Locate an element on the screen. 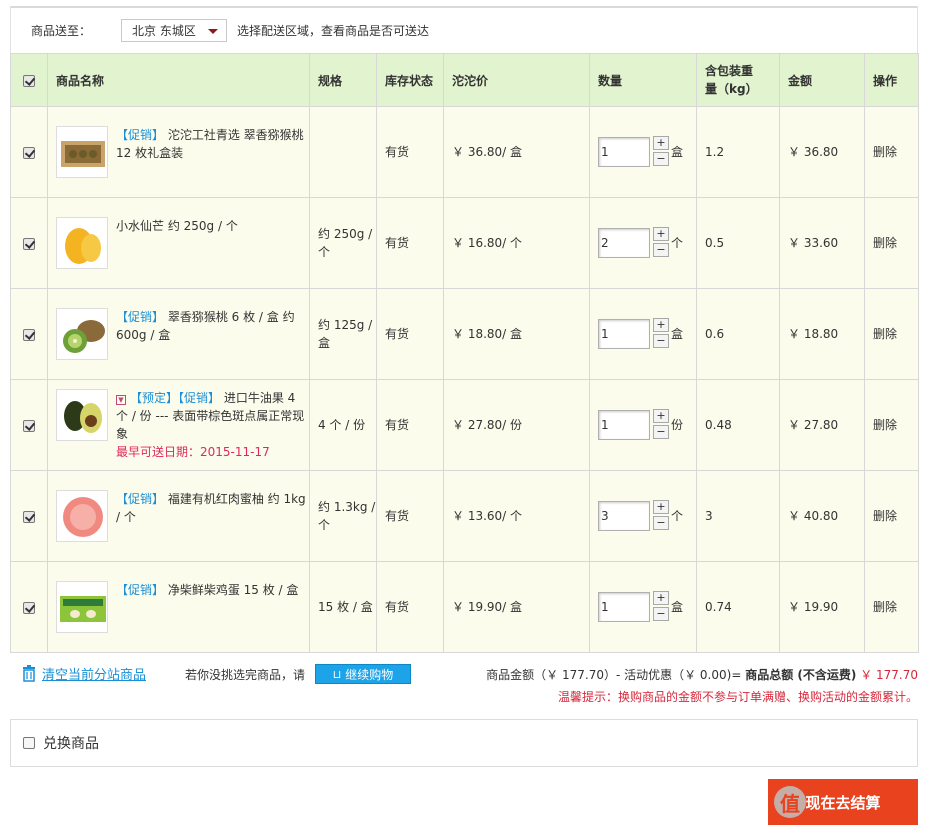 The width and height of the screenshot is (946, 834). exchange-checkbox is located at coordinates (29, 743).